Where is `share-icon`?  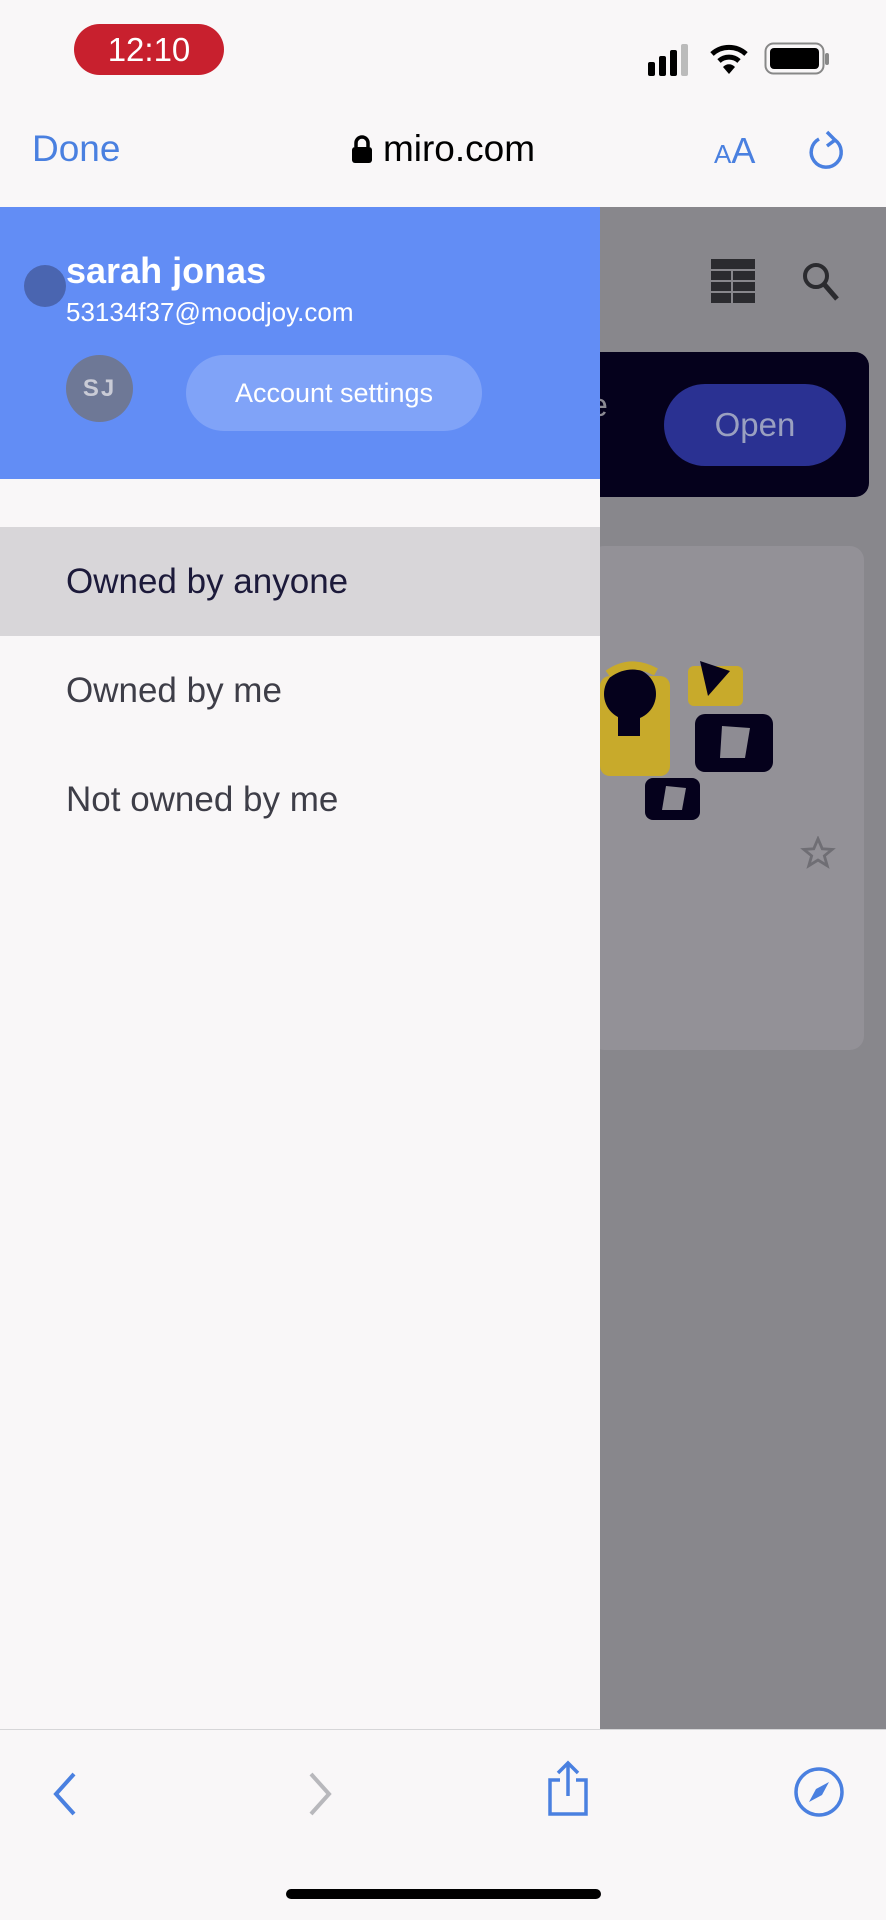
share-icon is located at coordinates (568, 1789).